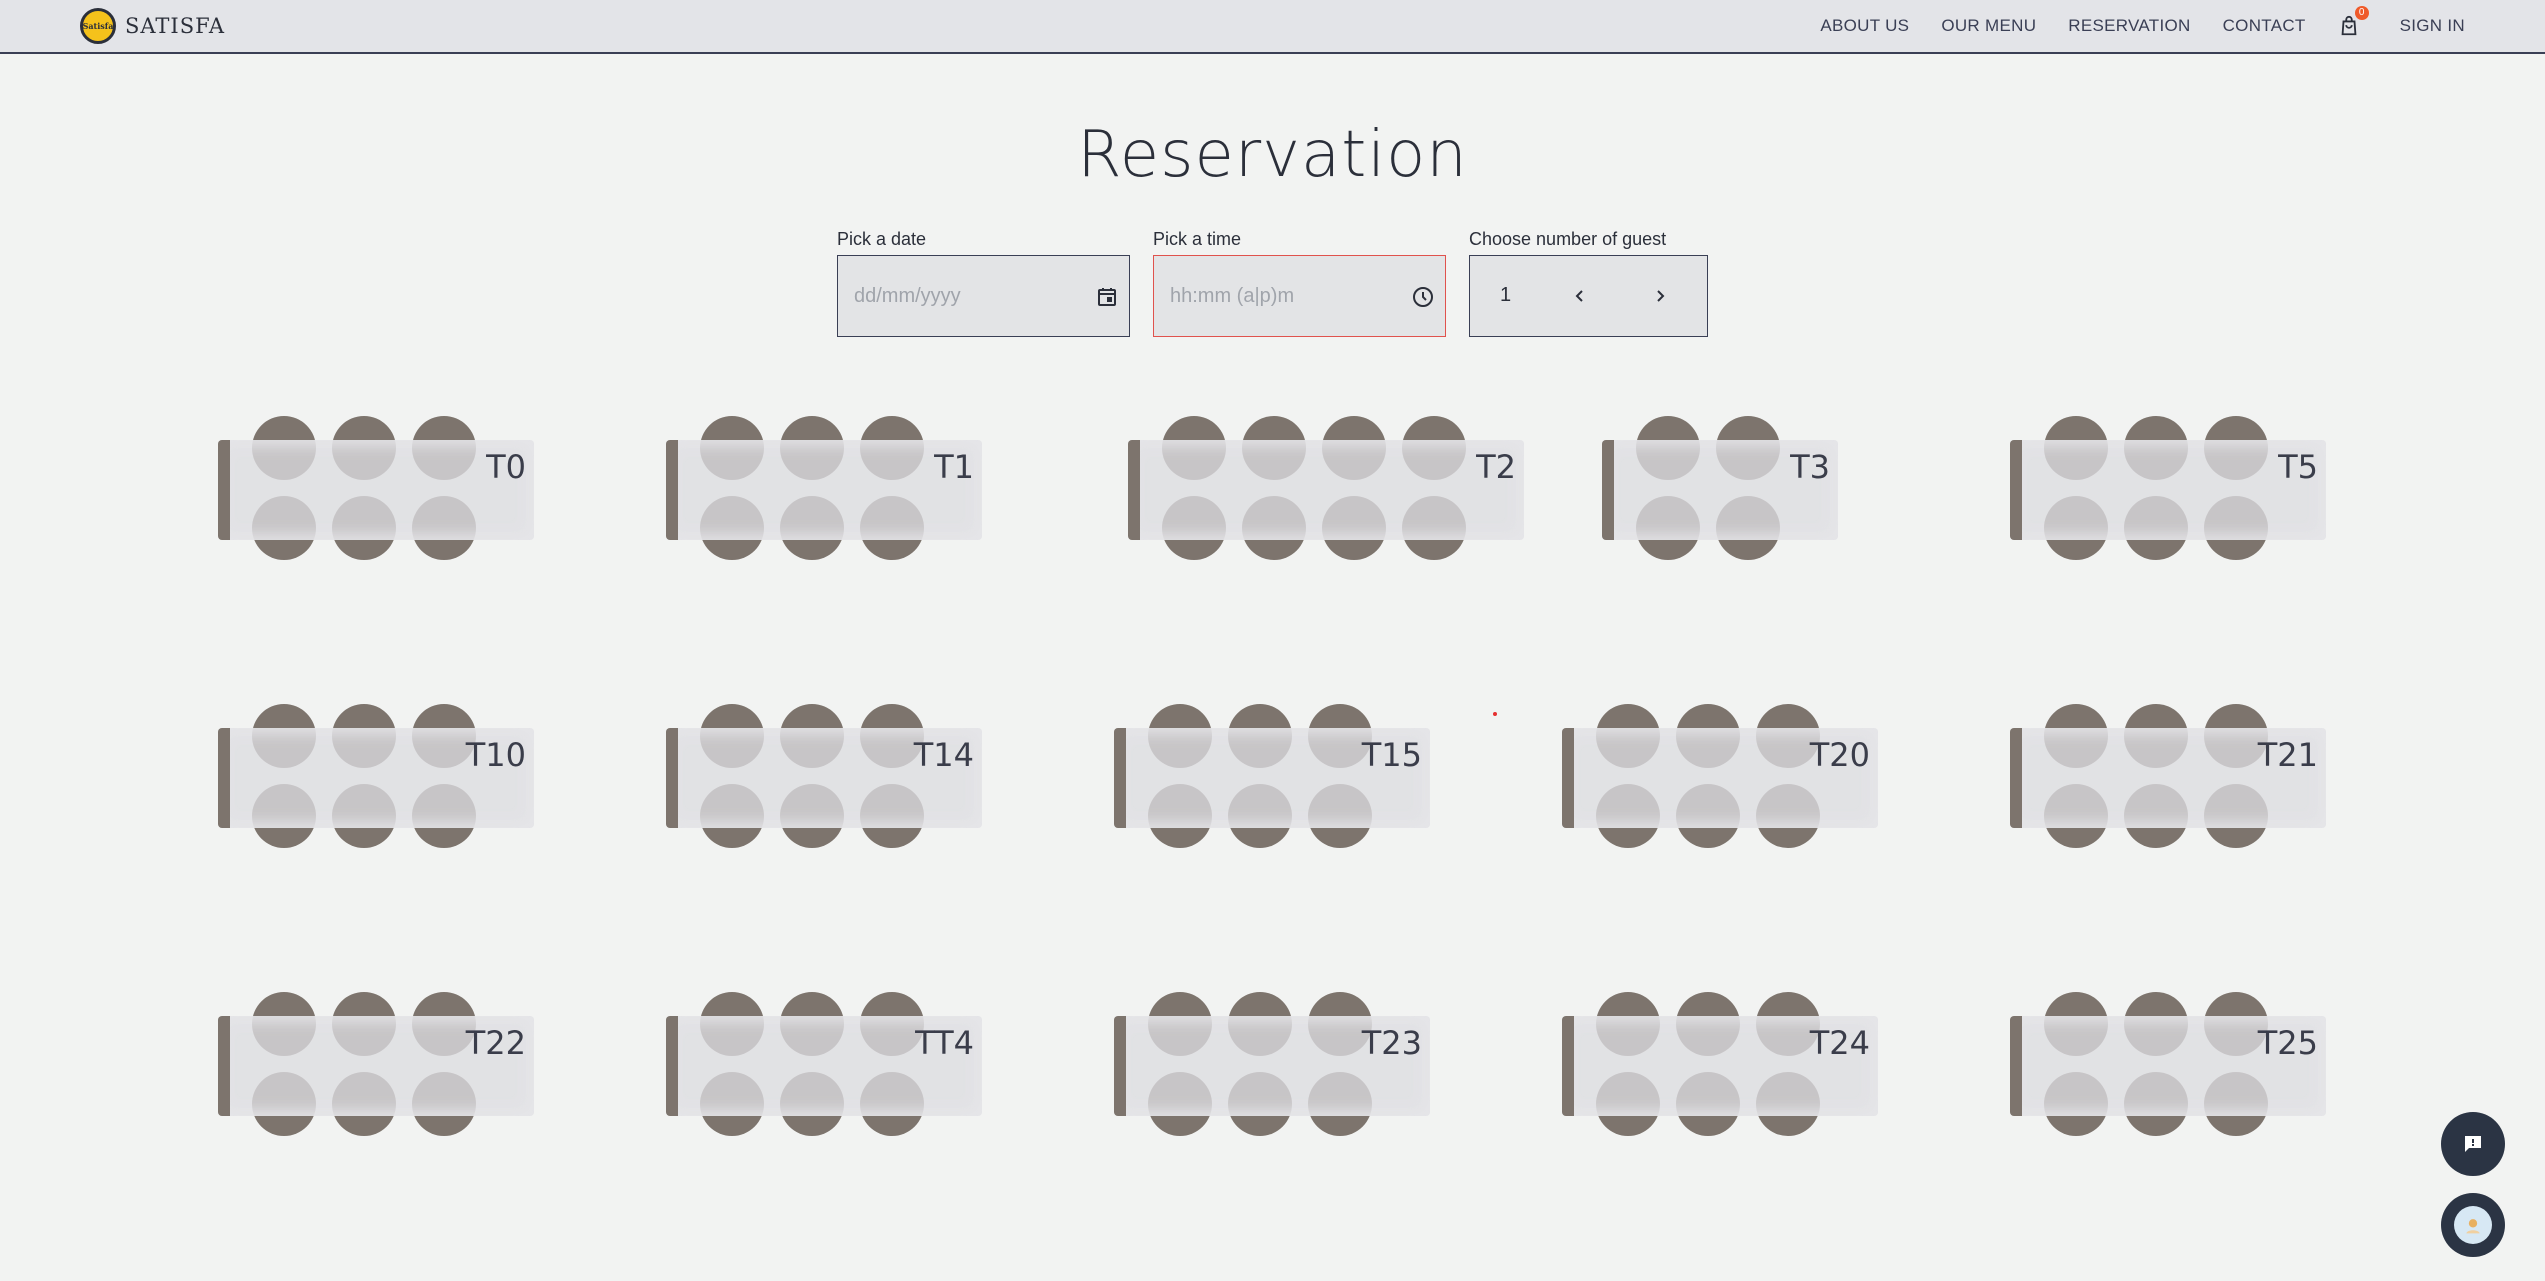  I want to click on table-label: T14, so click(943, 755).